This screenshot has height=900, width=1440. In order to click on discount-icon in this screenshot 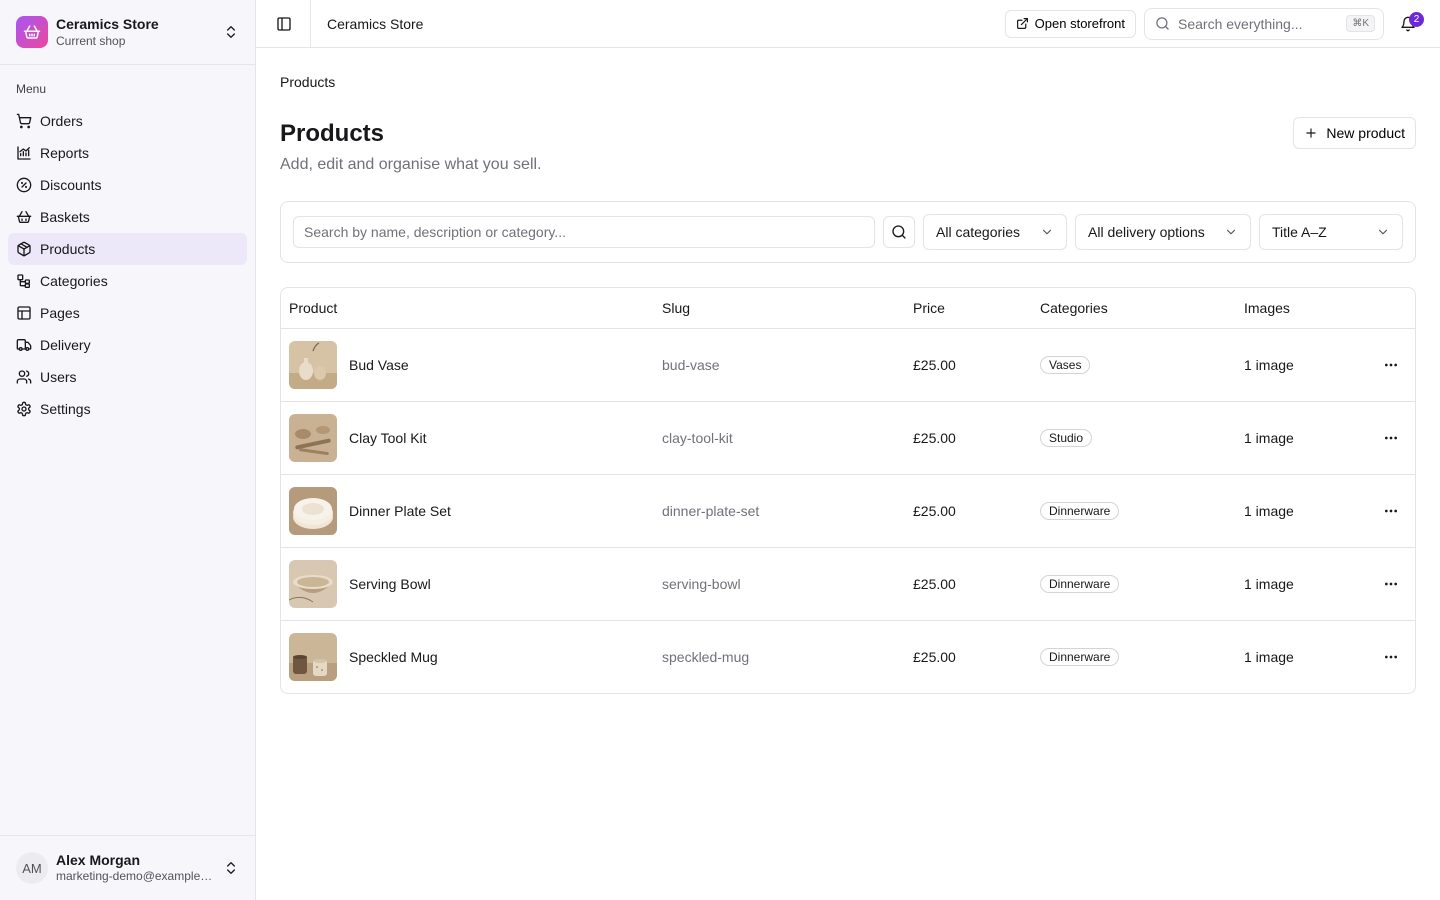, I will do `click(24, 185)`.